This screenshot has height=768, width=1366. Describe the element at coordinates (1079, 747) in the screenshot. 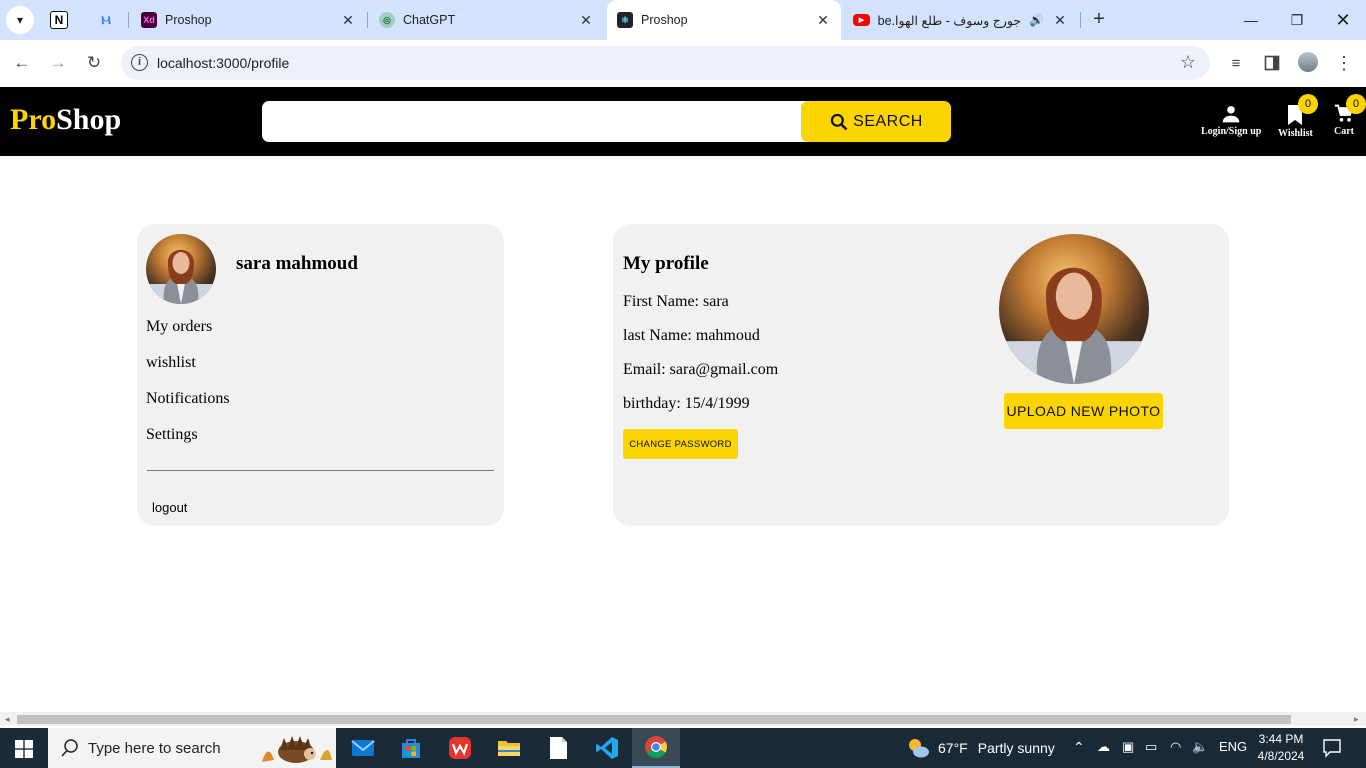

I see `show-hidden-icons-icon: ⌃` at that location.